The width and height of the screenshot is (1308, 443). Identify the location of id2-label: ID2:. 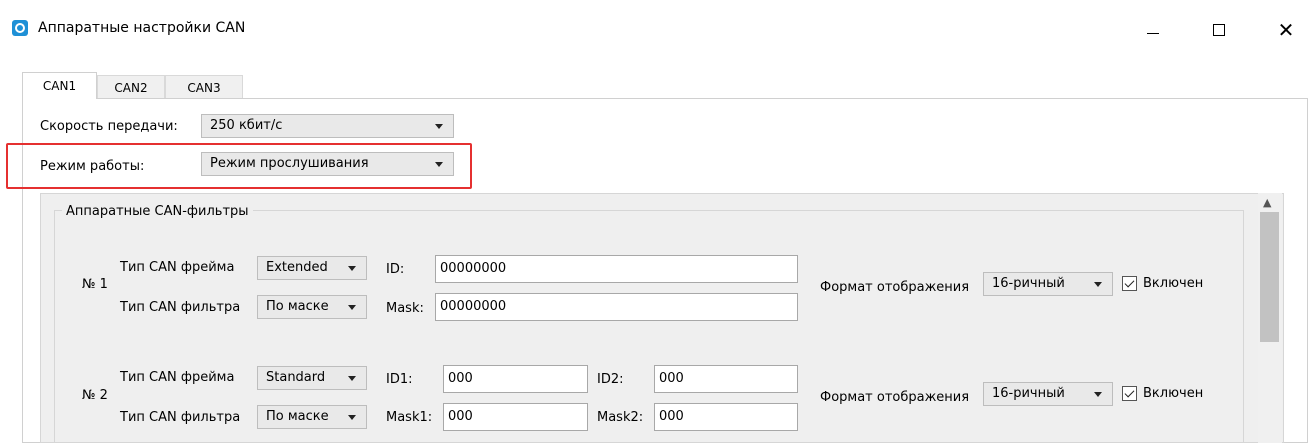
(610, 379).